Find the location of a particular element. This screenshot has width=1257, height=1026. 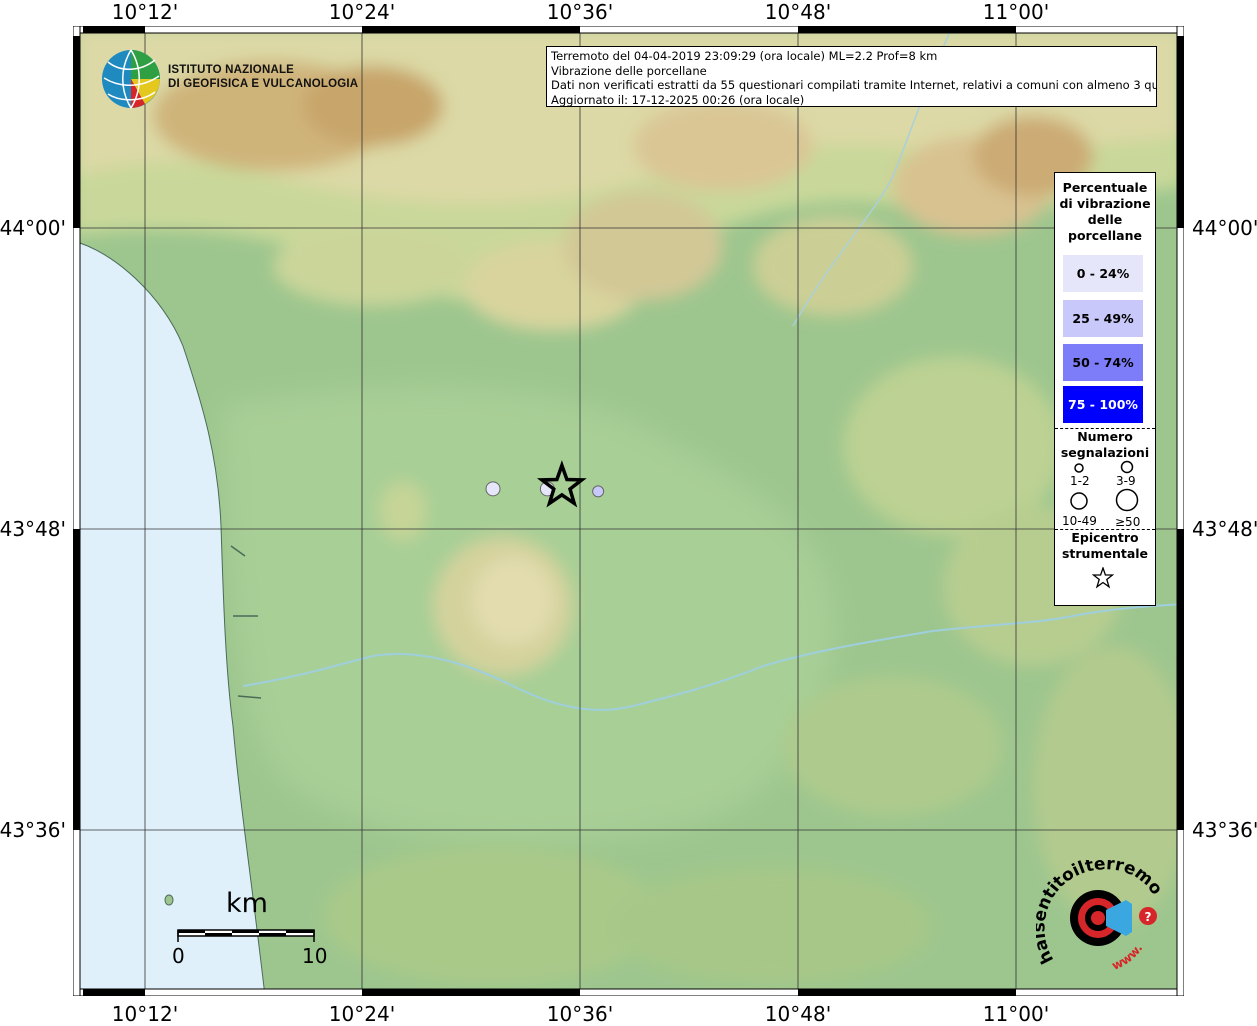

legend-title-line2: di vibrazione is located at coordinates (1105, 203).